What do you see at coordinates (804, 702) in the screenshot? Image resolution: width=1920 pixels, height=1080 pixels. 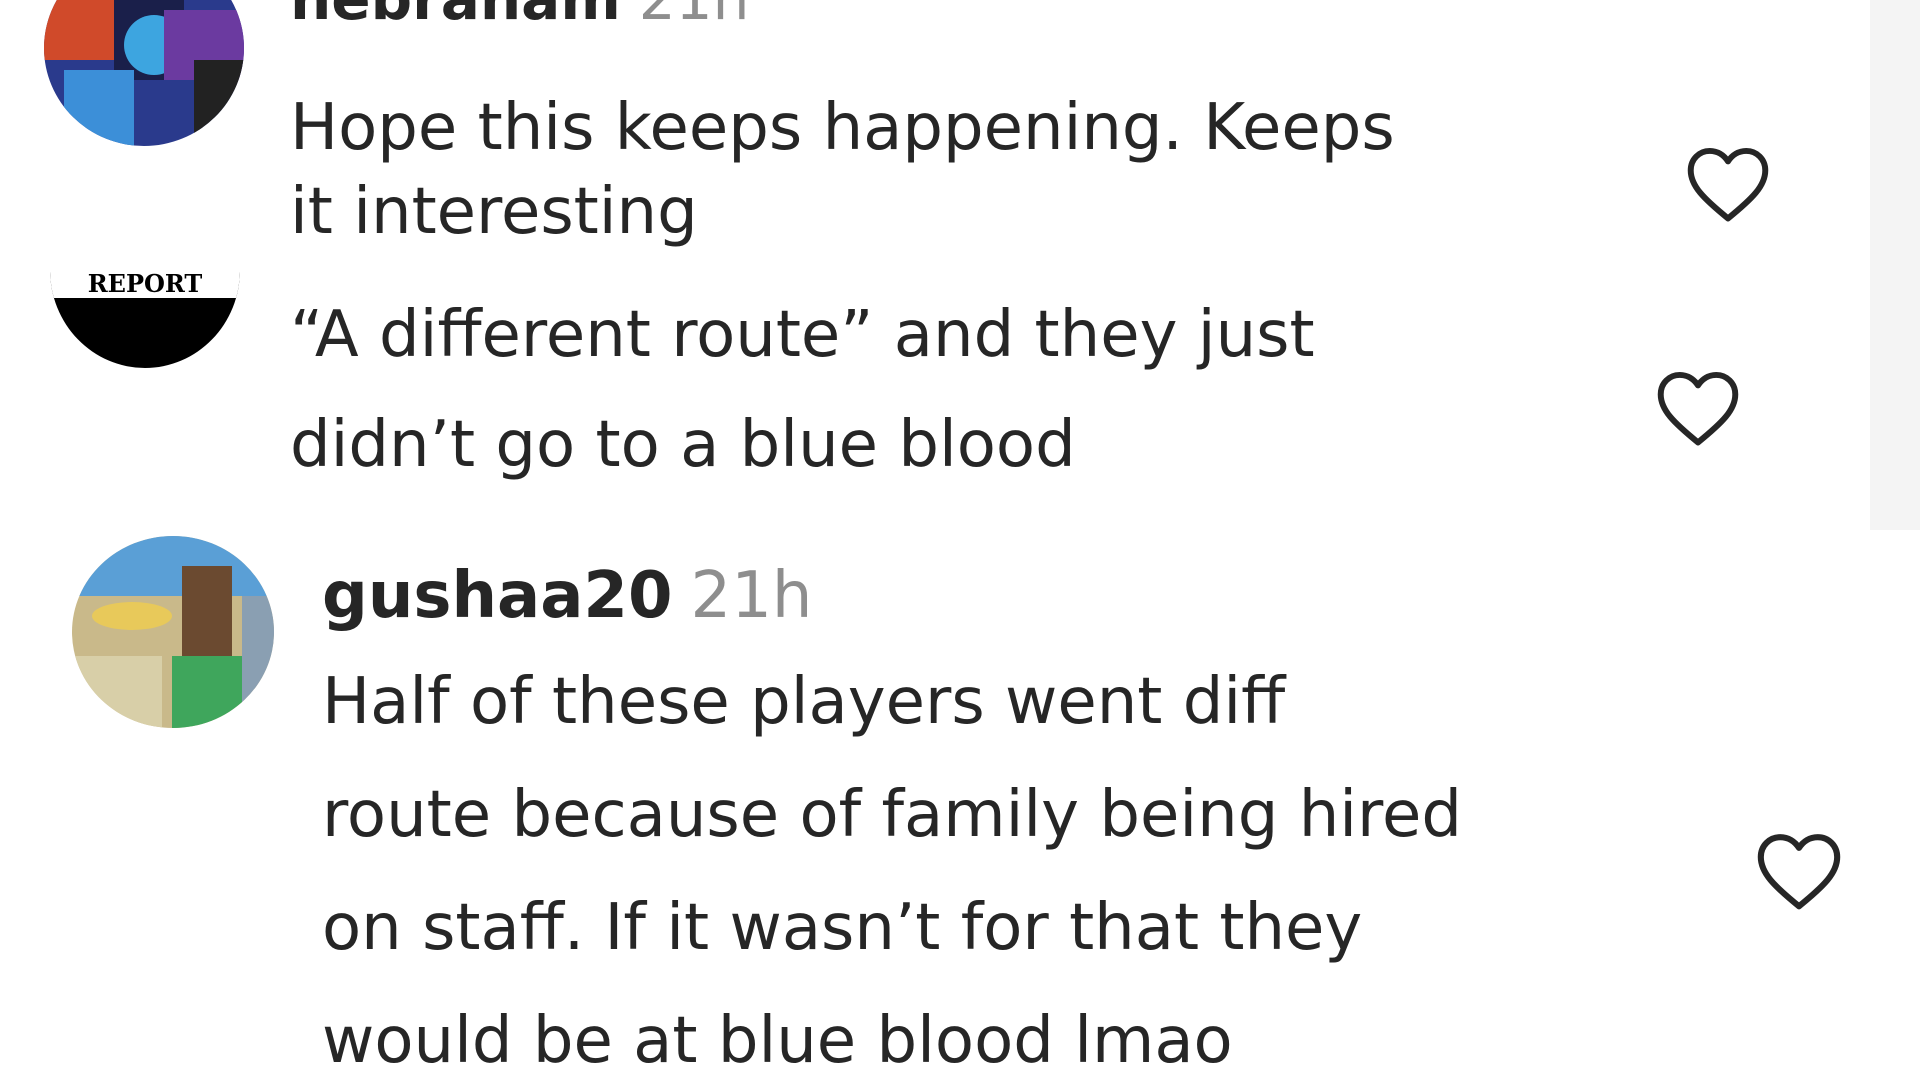 I see `comment-line: Half of these players went diff` at bounding box center [804, 702].